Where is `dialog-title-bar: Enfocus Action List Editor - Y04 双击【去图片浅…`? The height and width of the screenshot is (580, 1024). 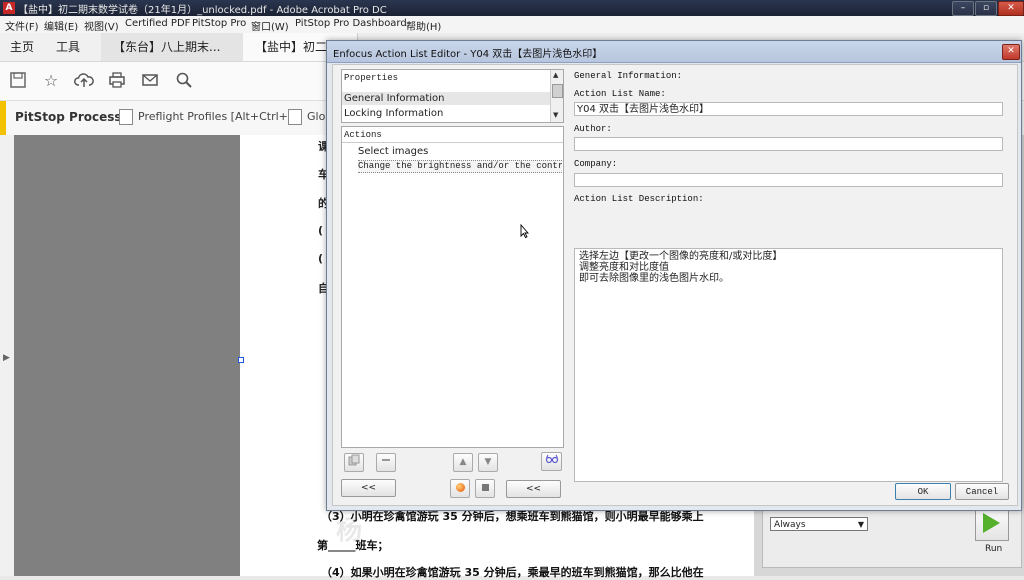 dialog-title-bar: Enfocus Action List Editor - Y04 双击【去图片浅… is located at coordinates (674, 52).